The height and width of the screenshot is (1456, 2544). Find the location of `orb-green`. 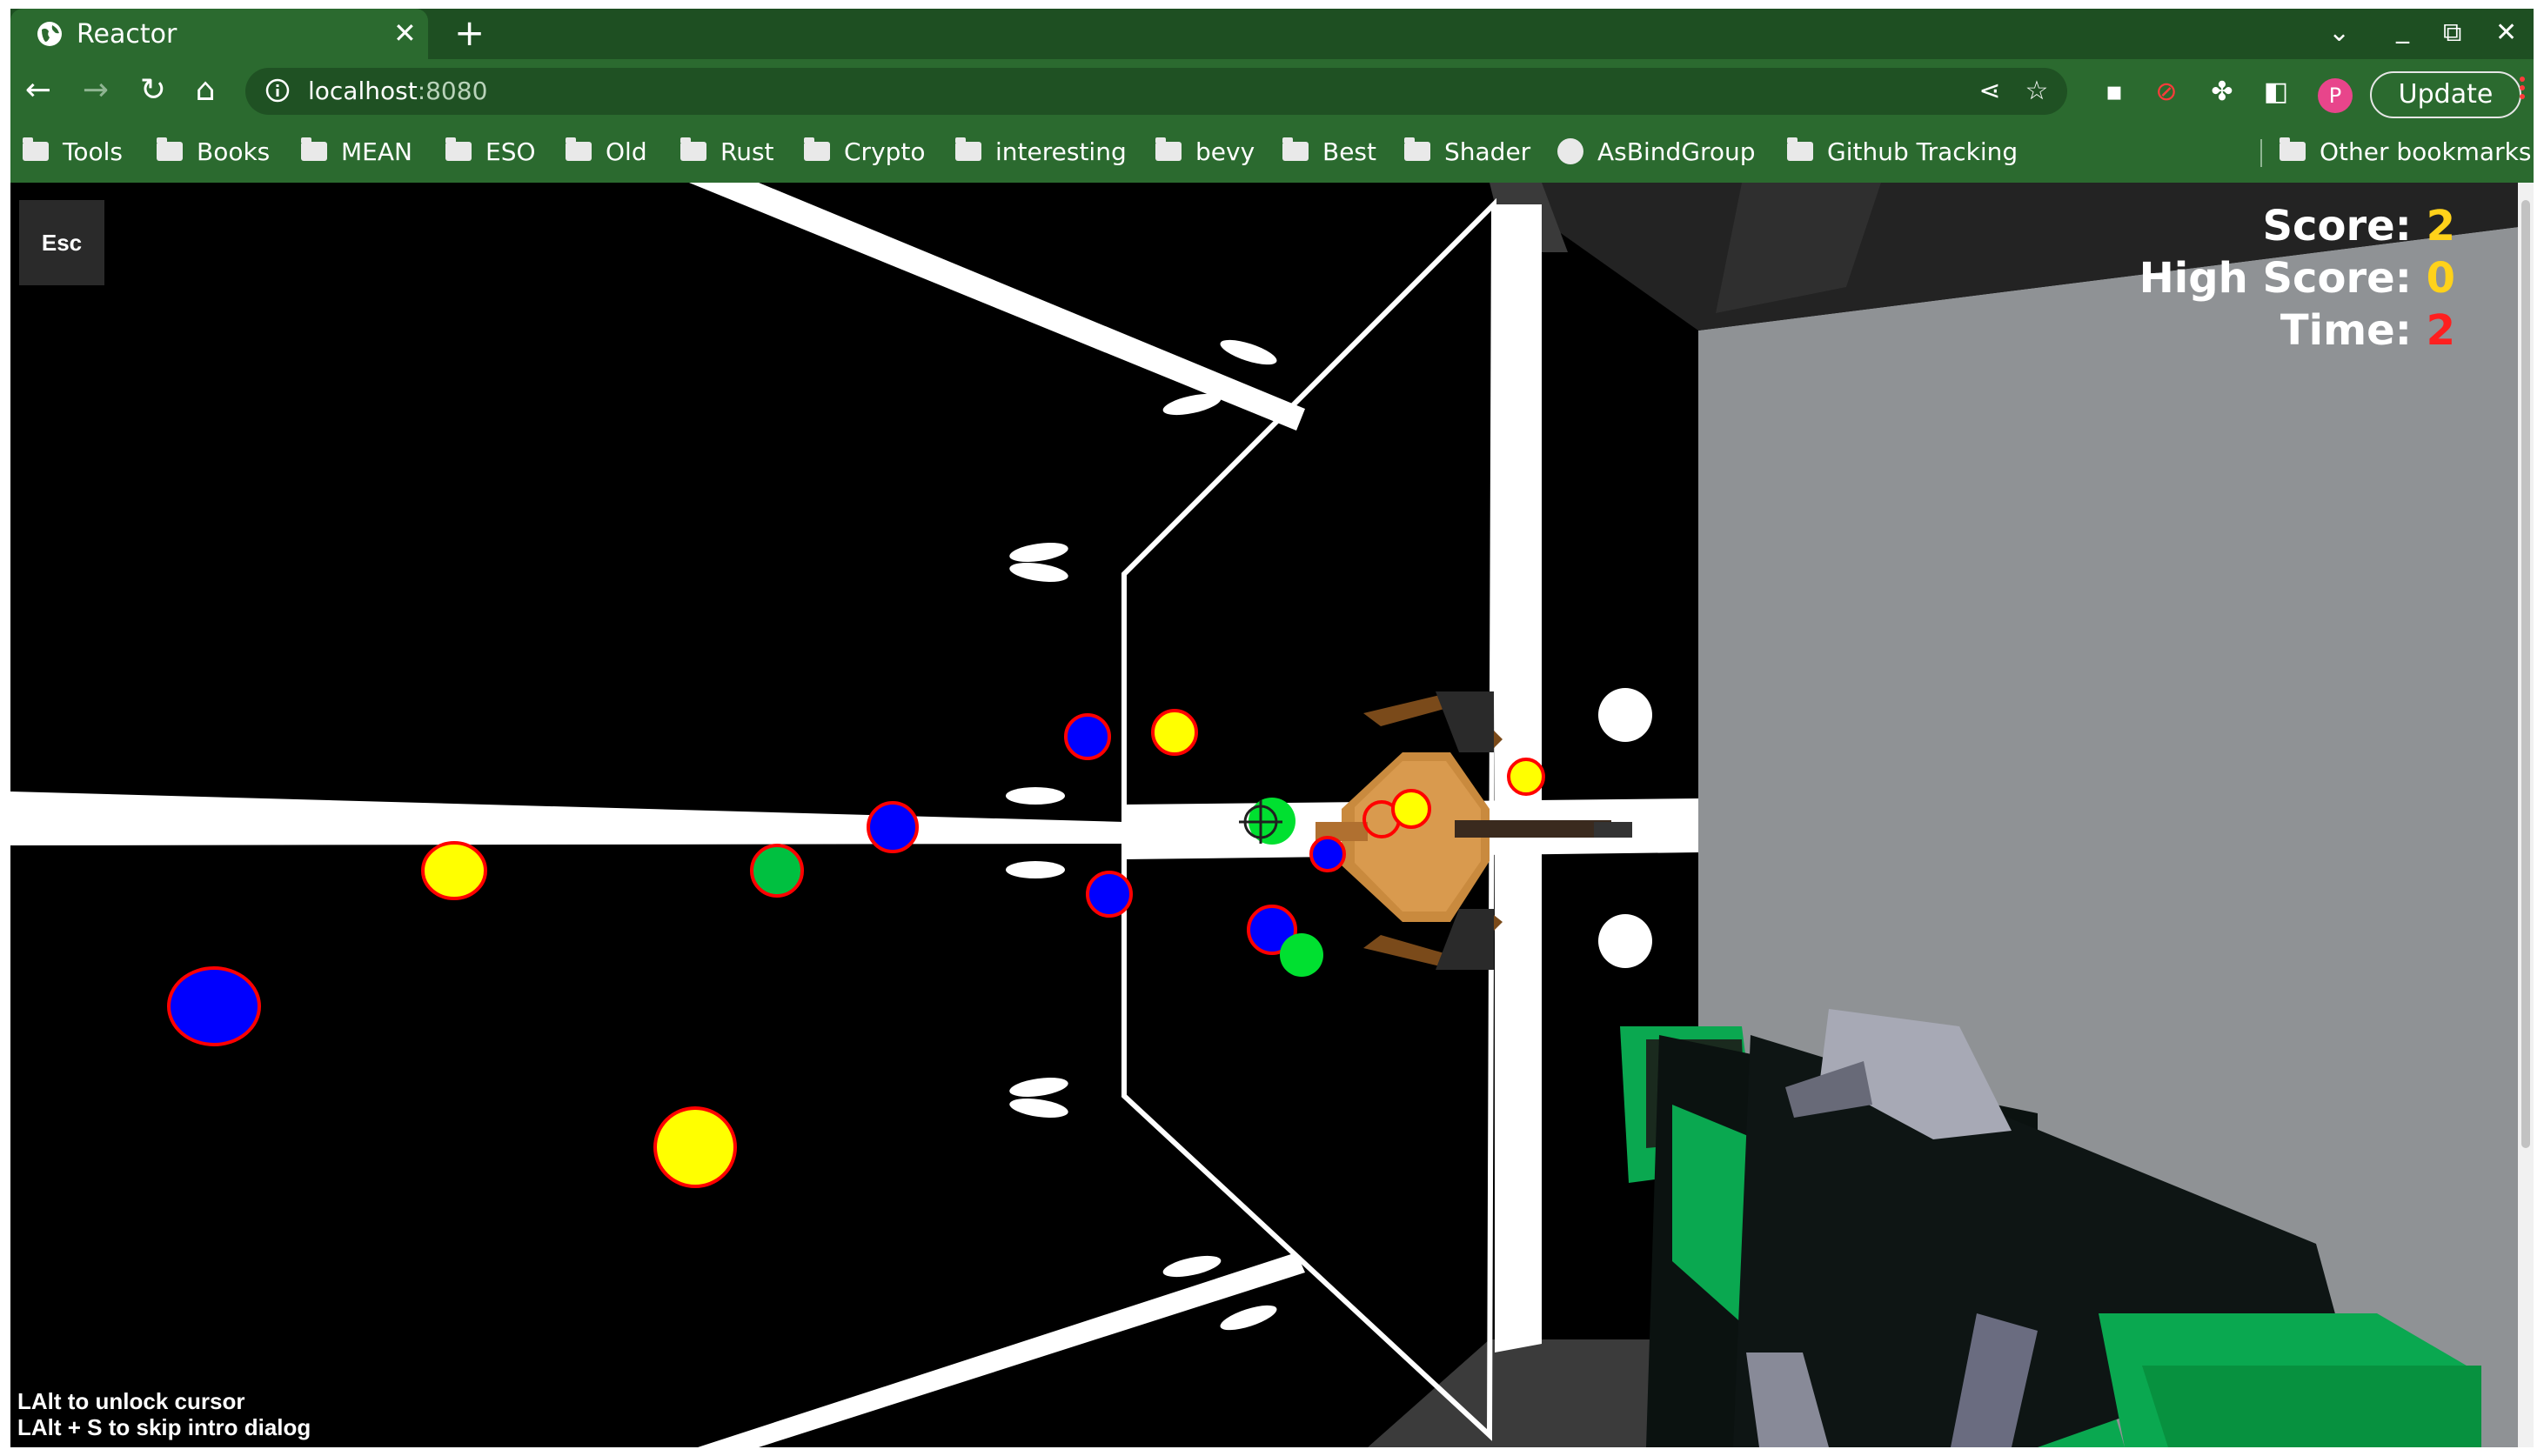

orb-green is located at coordinates (777, 871).